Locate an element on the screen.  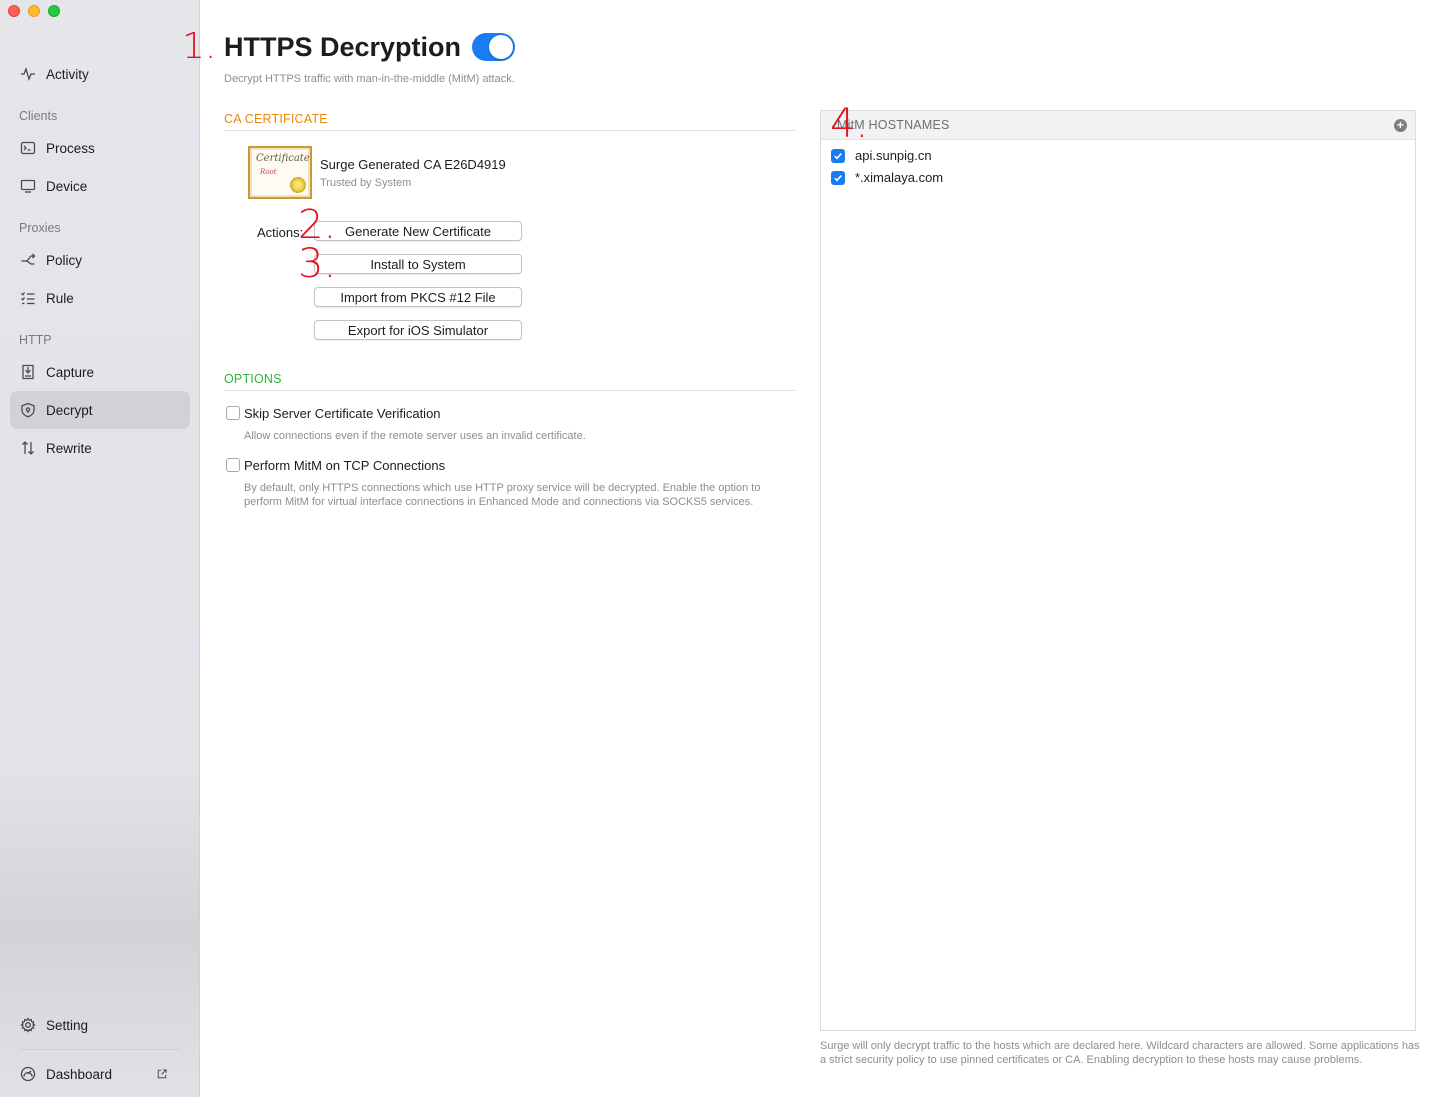
sidebar-item-label: Rewrite is located at coordinates (69, 448).